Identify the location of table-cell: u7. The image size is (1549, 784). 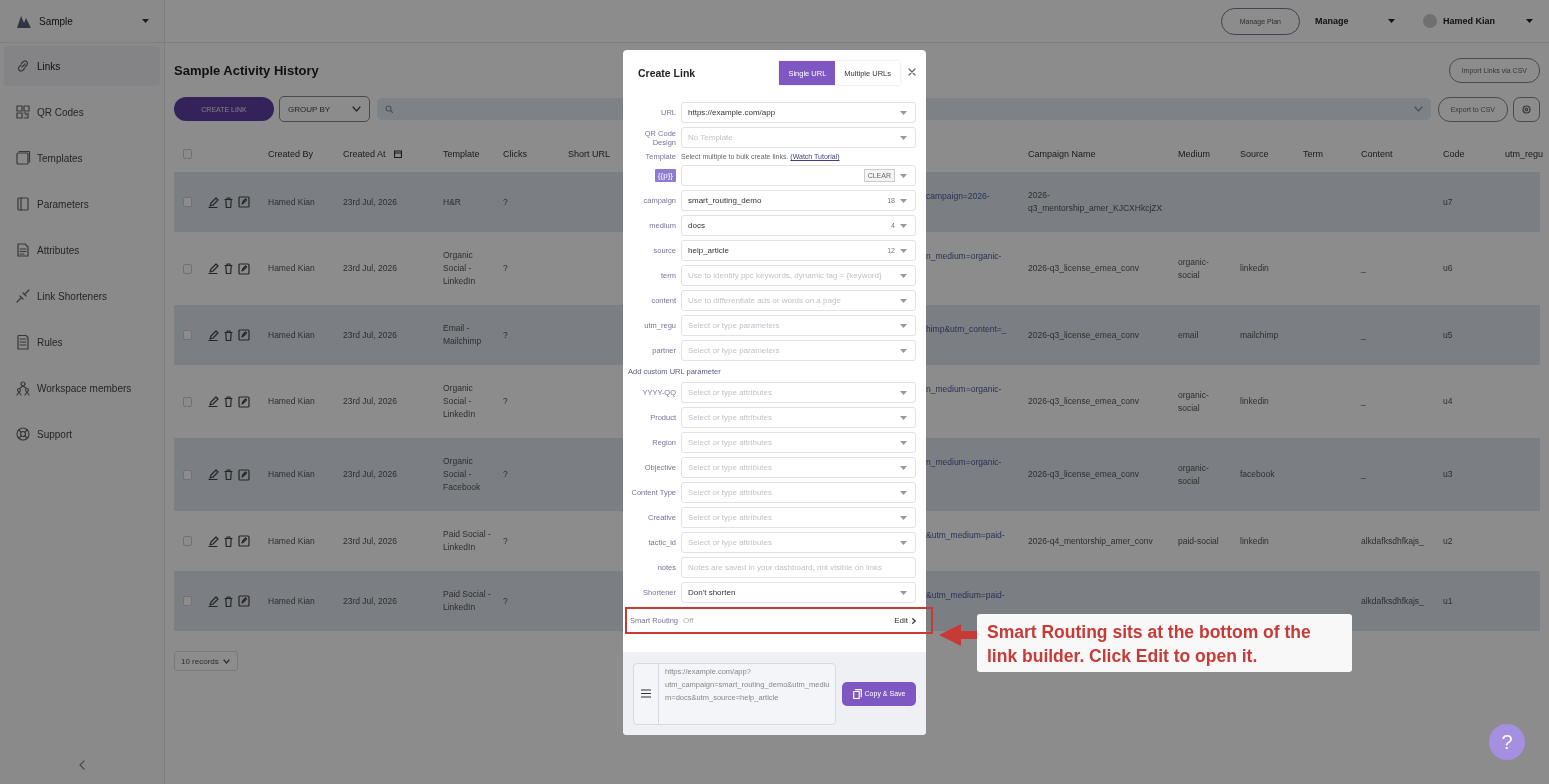
(1448, 202).